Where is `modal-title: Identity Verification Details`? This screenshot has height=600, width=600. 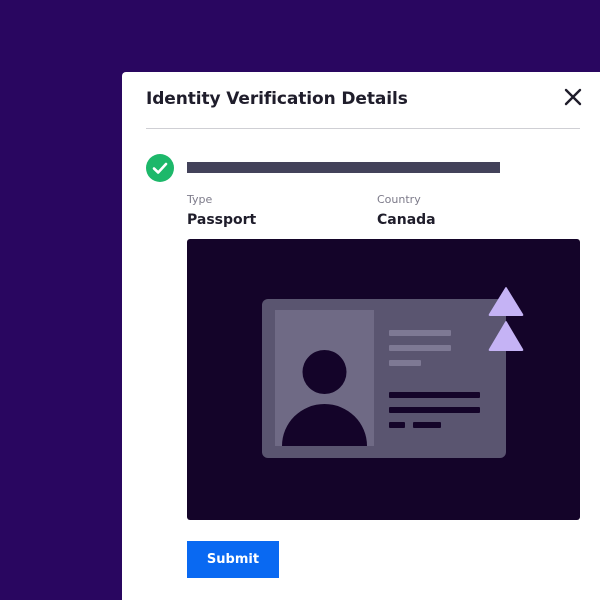 modal-title: Identity Verification Details is located at coordinates (277, 99).